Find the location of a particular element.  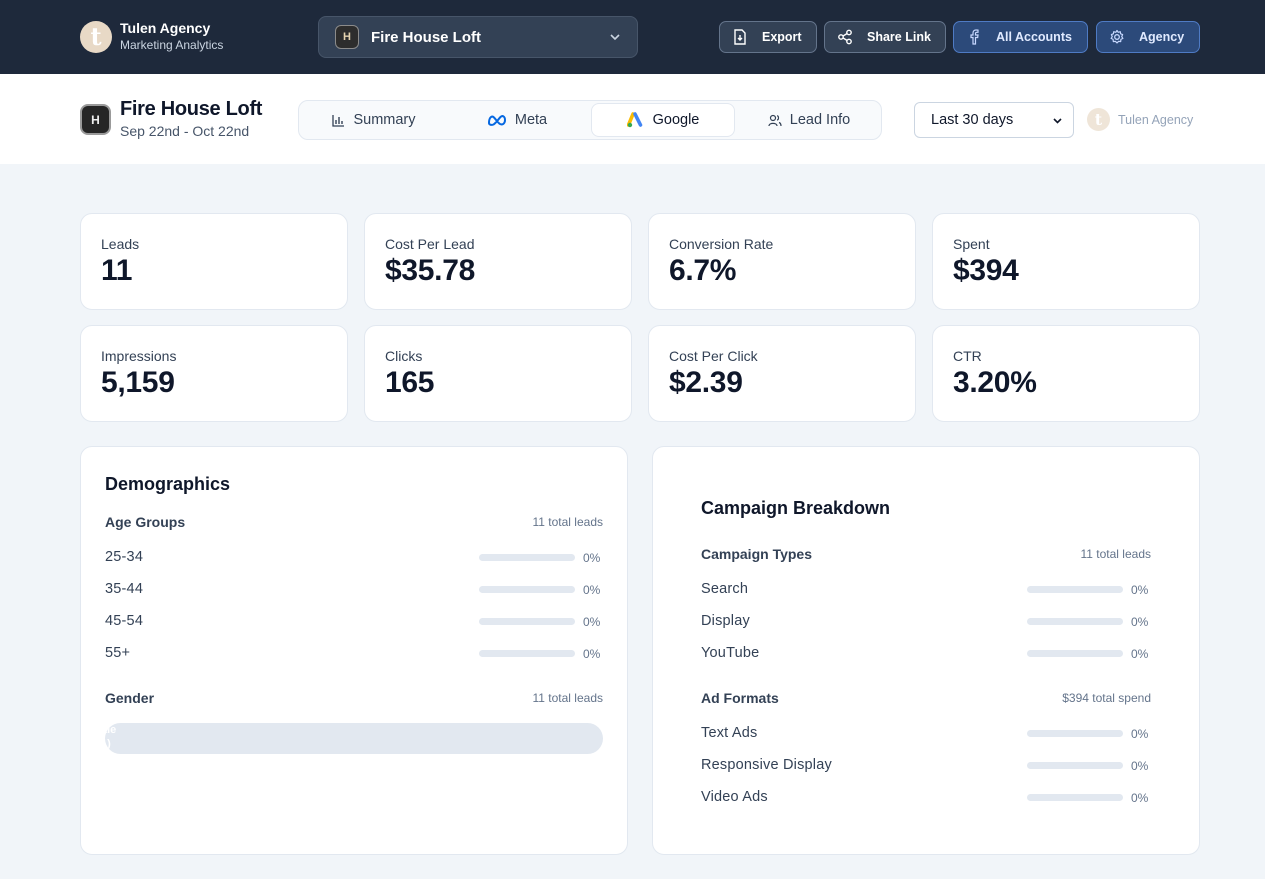

metric-value: 11 is located at coordinates (117, 270).